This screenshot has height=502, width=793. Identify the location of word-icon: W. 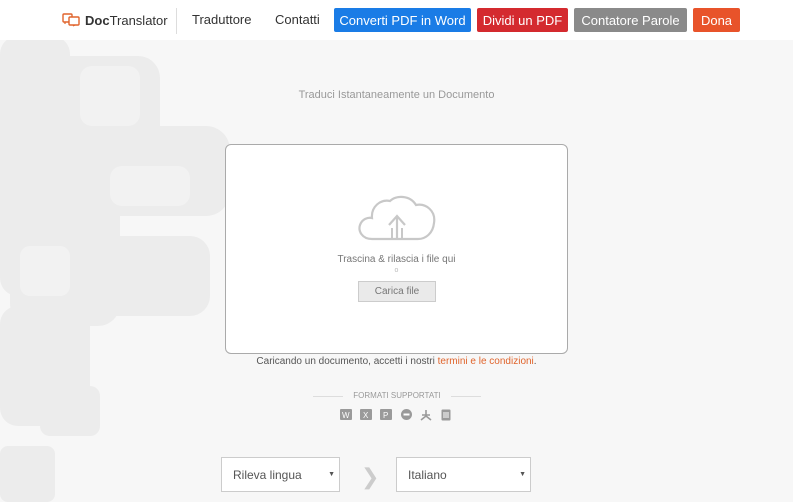
(346, 414).